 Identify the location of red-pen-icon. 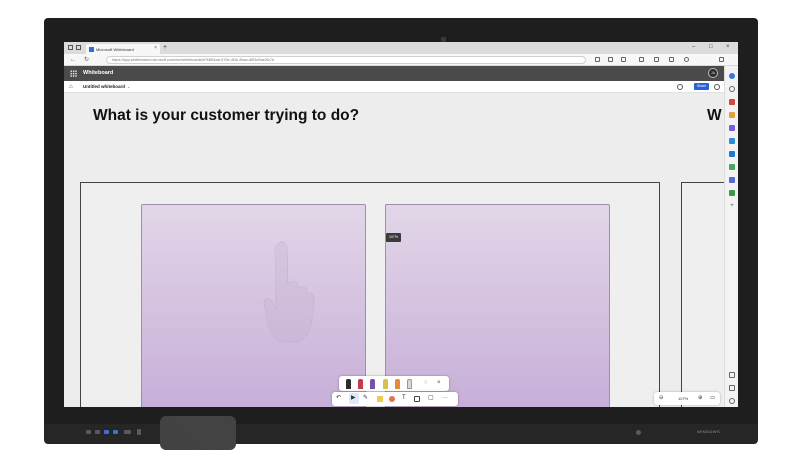
(360, 384).